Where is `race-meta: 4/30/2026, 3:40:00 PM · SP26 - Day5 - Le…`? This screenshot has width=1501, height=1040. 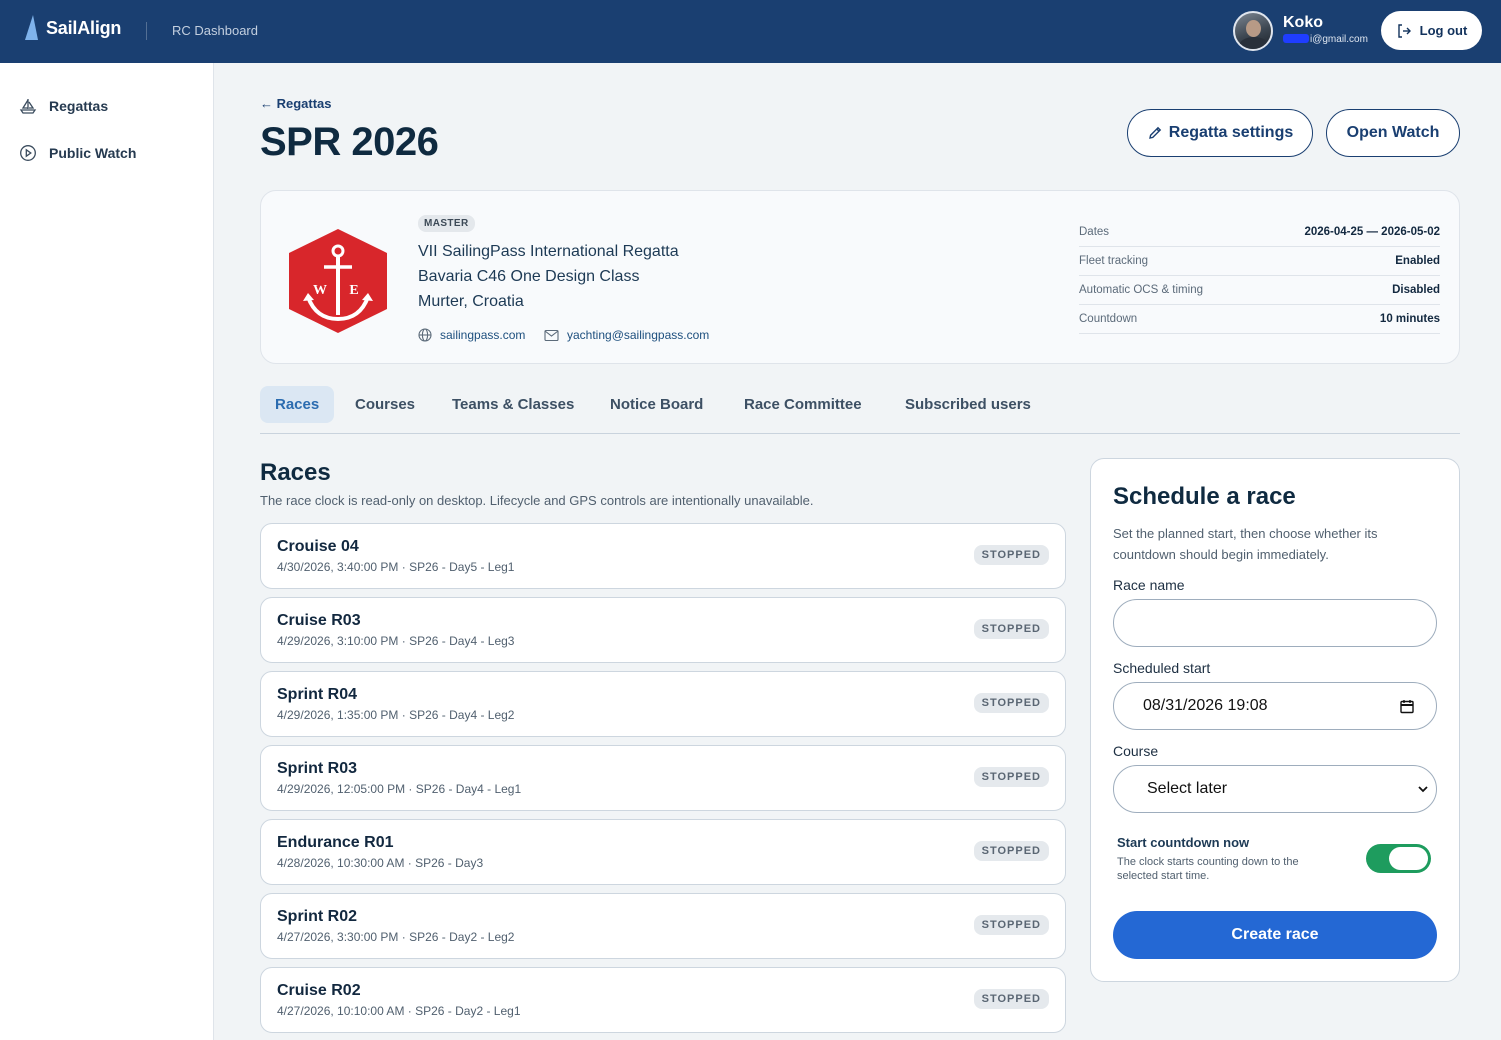 race-meta: 4/30/2026, 3:40:00 PM · SP26 - Day5 - Le… is located at coordinates (396, 567).